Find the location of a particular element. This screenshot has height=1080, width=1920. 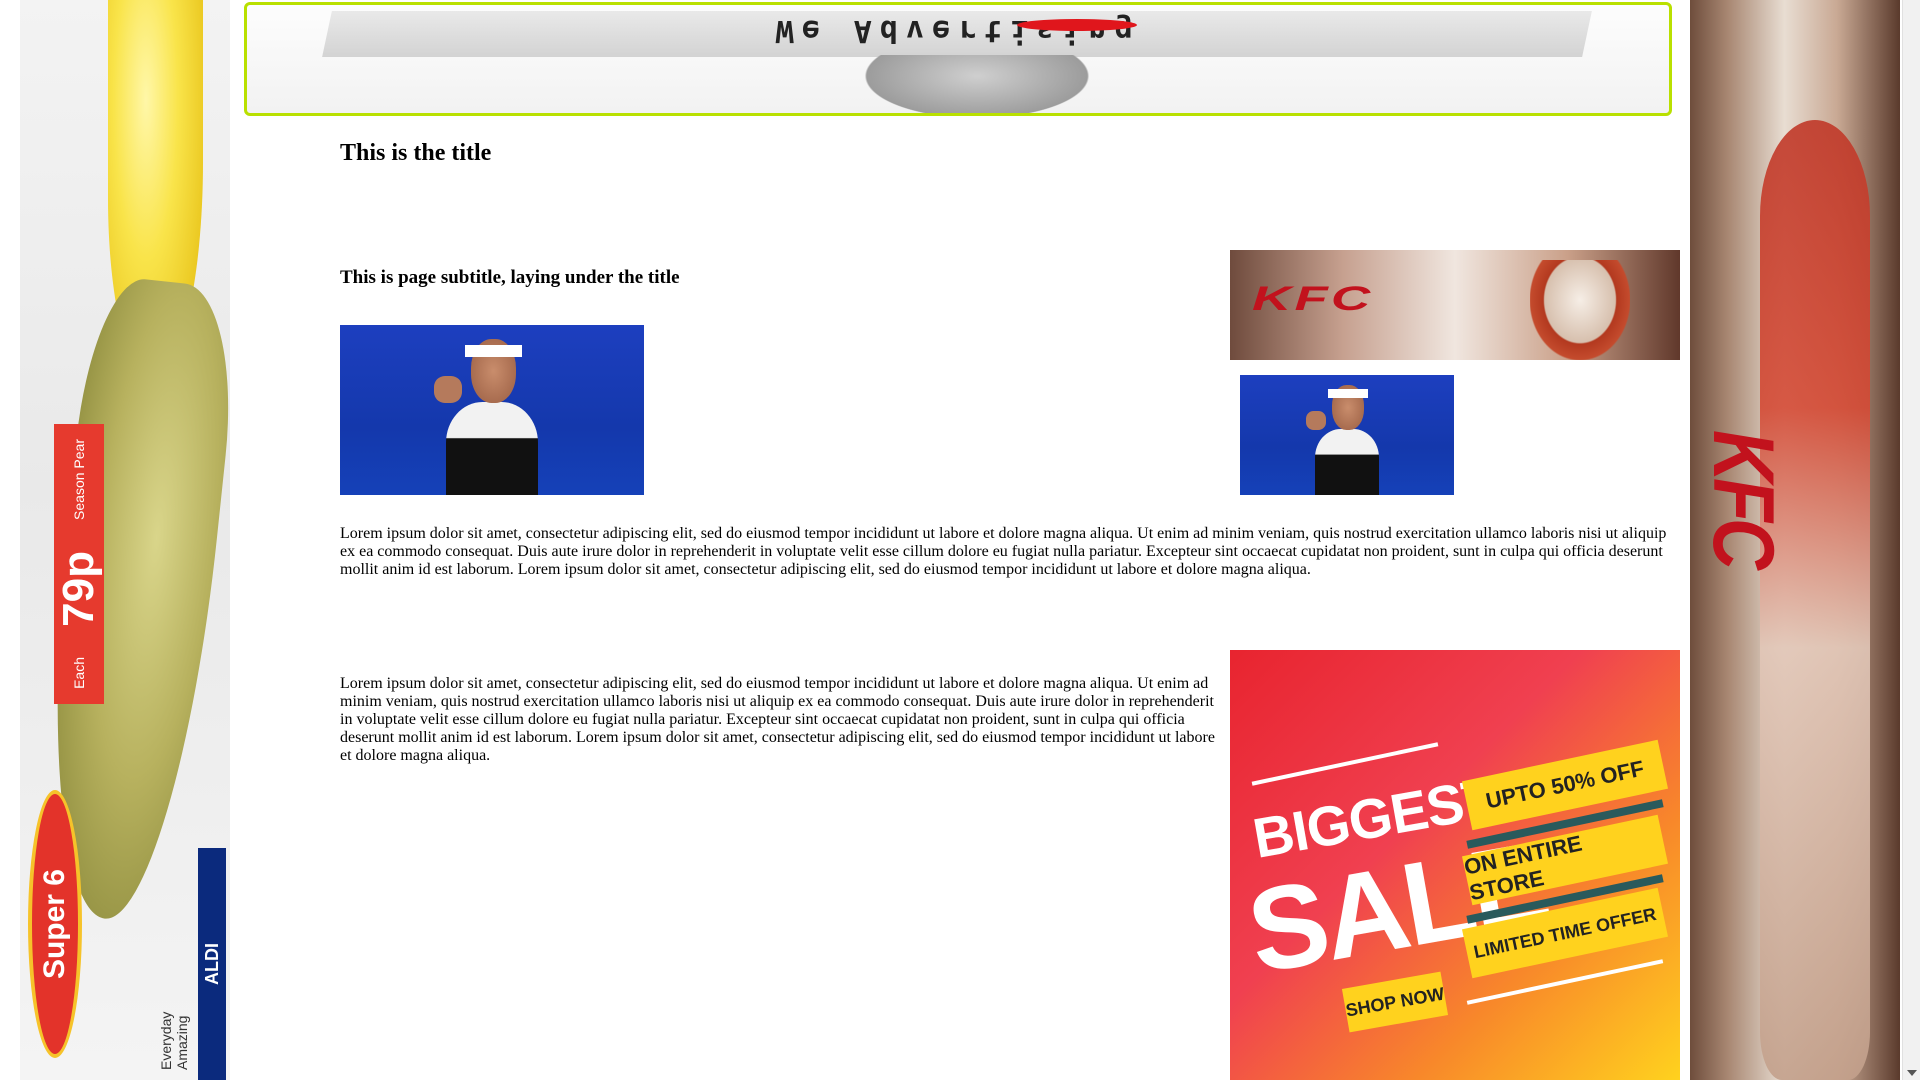

super-six-badge: Super 6 is located at coordinates (55, 924).